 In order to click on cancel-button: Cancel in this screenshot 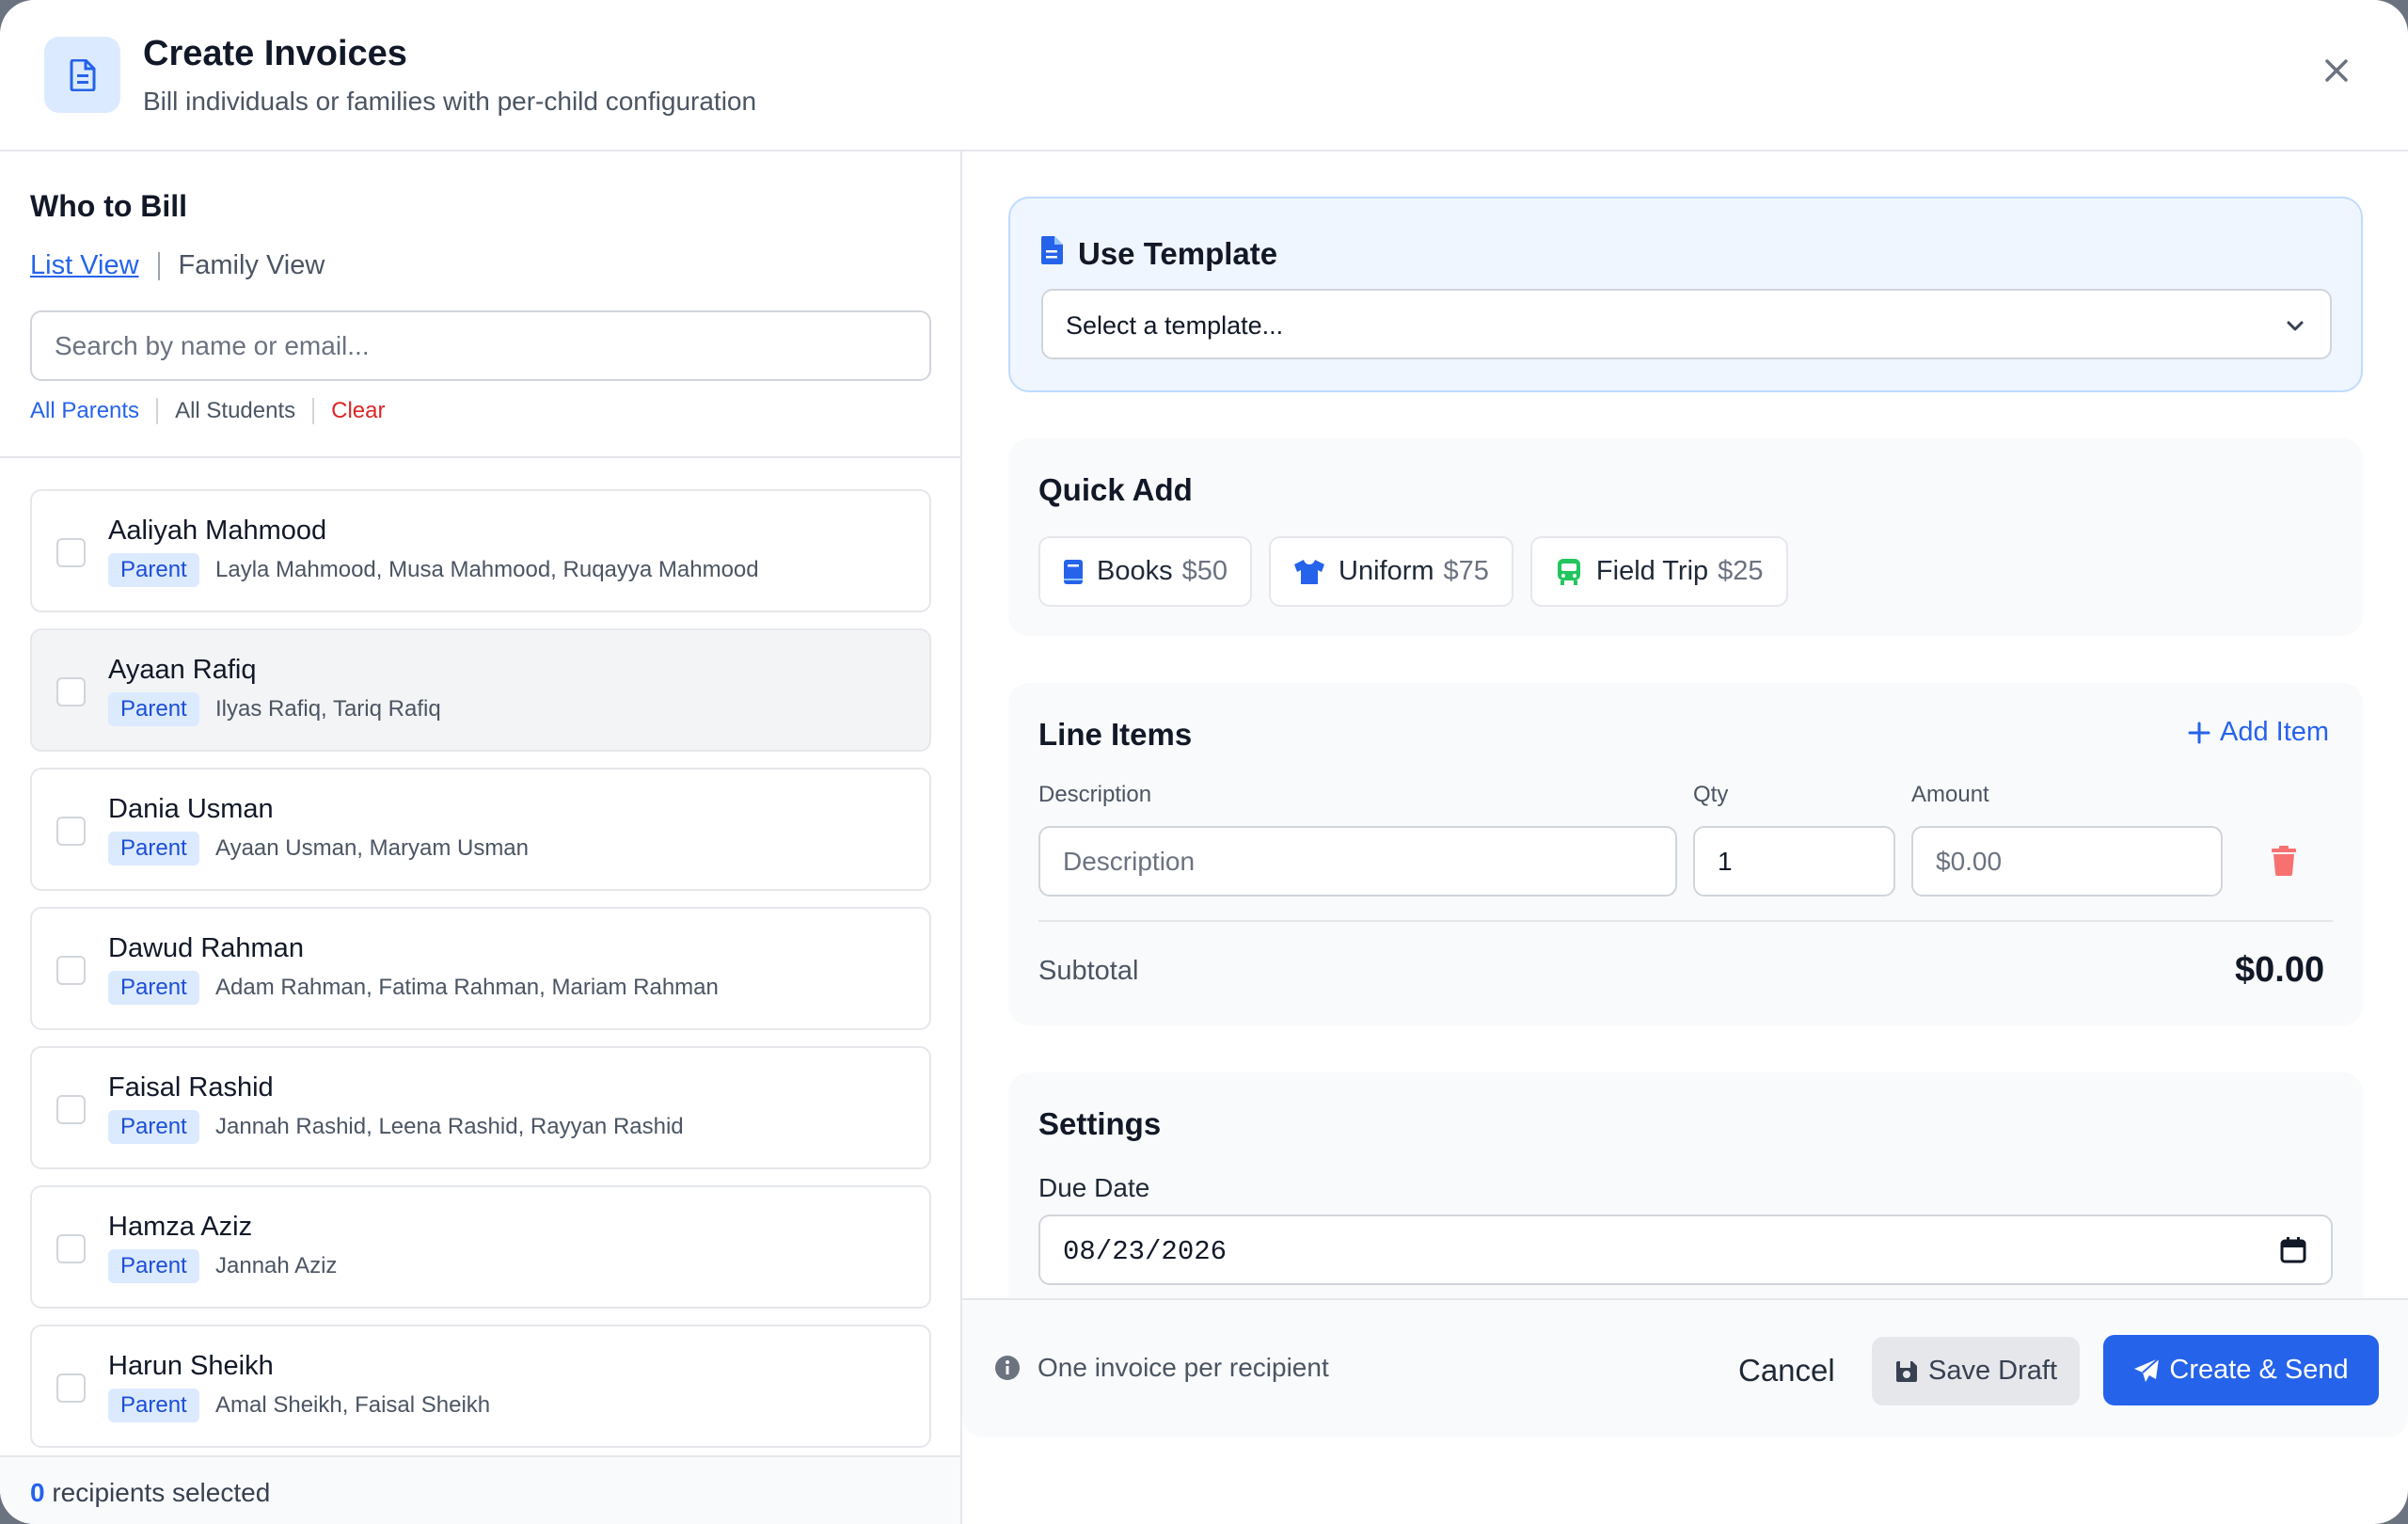, I will do `click(1787, 1370)`.